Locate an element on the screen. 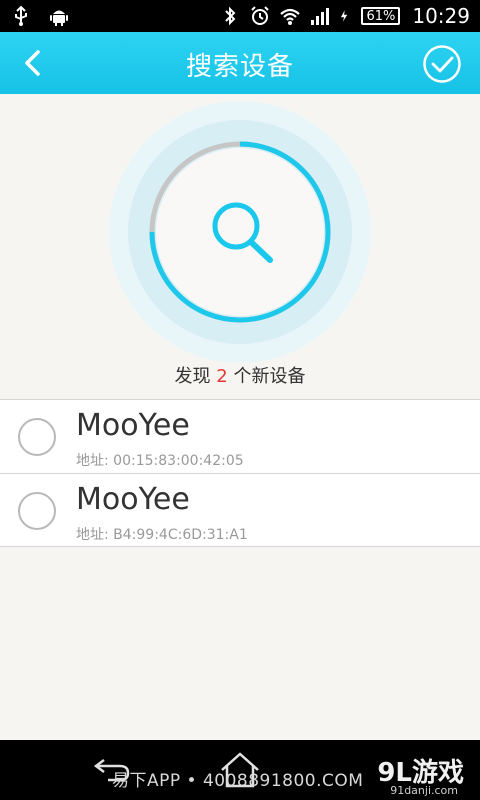 This screenshot has height=800, width=480. wifi-icon is located at coordinates (290, 16).